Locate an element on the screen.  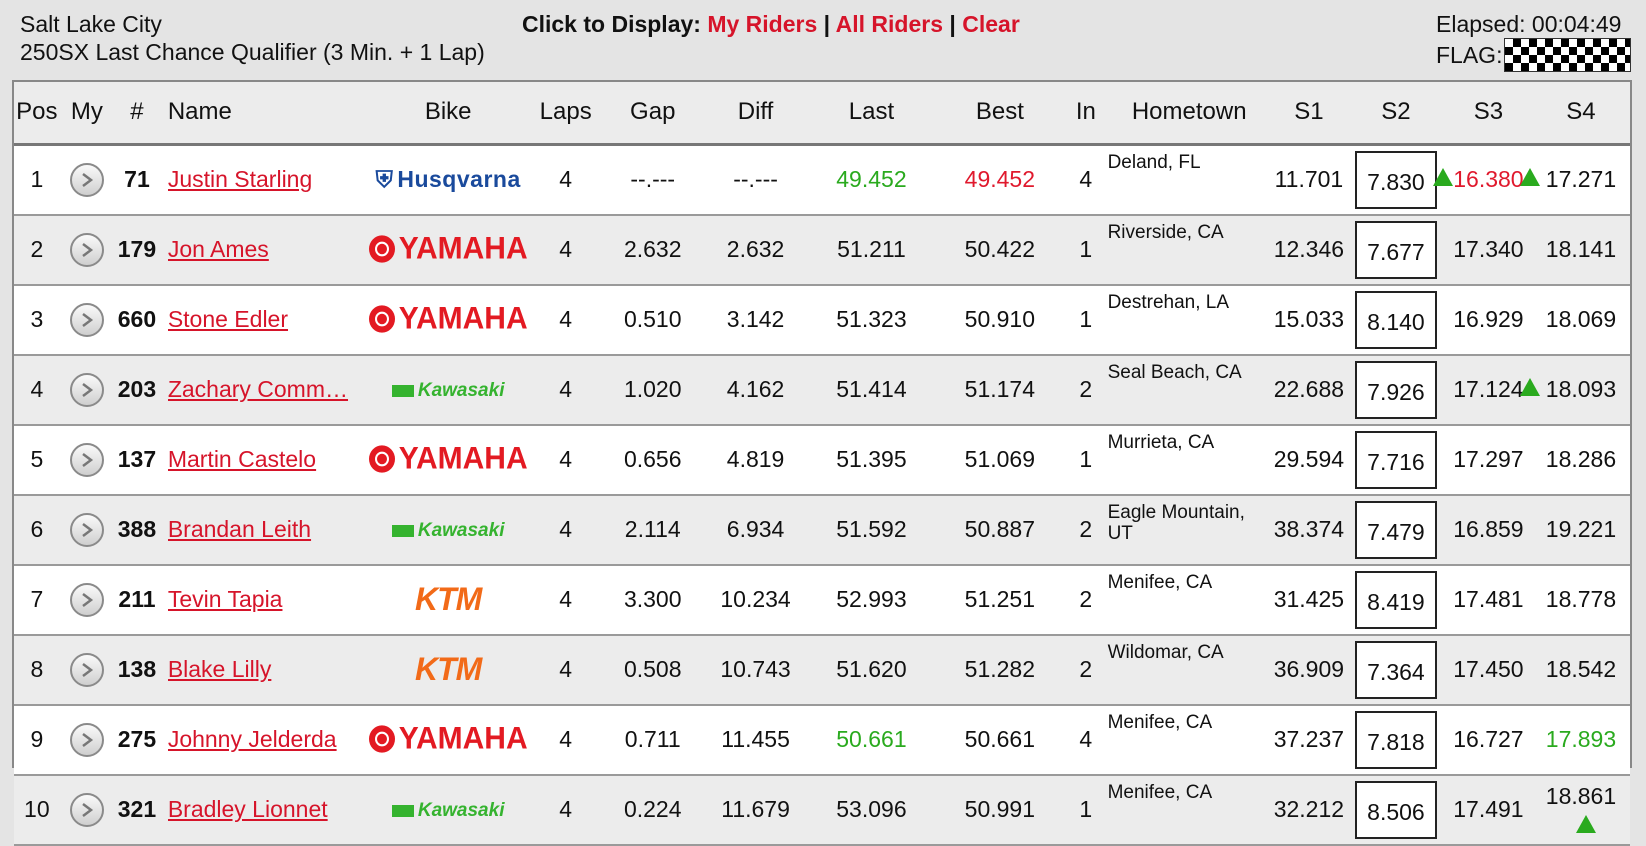
last-lap: 49.452 is located at coordinates (871, 180).